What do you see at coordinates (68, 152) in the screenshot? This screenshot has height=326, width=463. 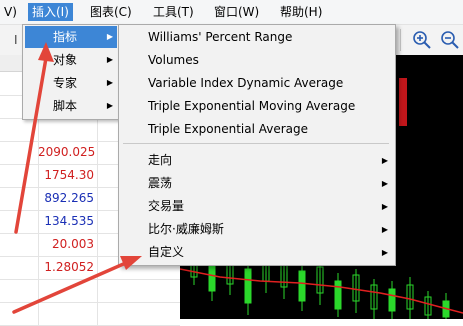 I see `quote-value: 2090.025` at bounding box center [68, 152].